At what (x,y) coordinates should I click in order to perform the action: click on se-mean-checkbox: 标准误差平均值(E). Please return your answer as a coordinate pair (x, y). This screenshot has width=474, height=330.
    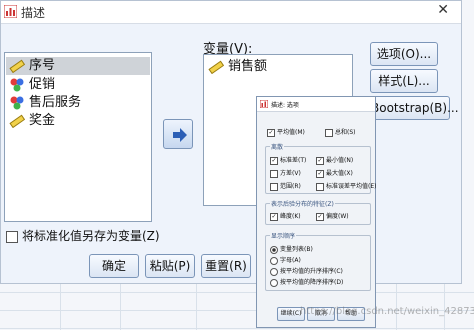
    Looking at the image, I should click on (346, 186).